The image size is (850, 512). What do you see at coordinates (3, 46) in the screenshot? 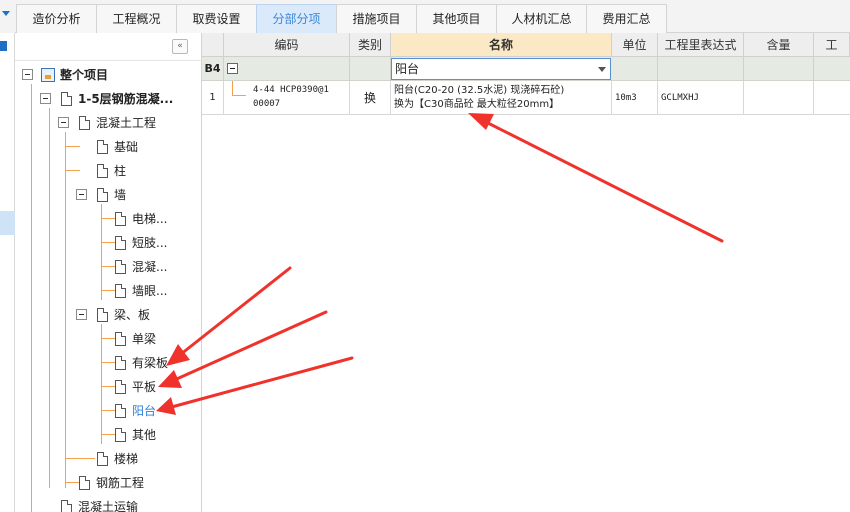
I see `pin-icon` at bounding box center [3, 46].